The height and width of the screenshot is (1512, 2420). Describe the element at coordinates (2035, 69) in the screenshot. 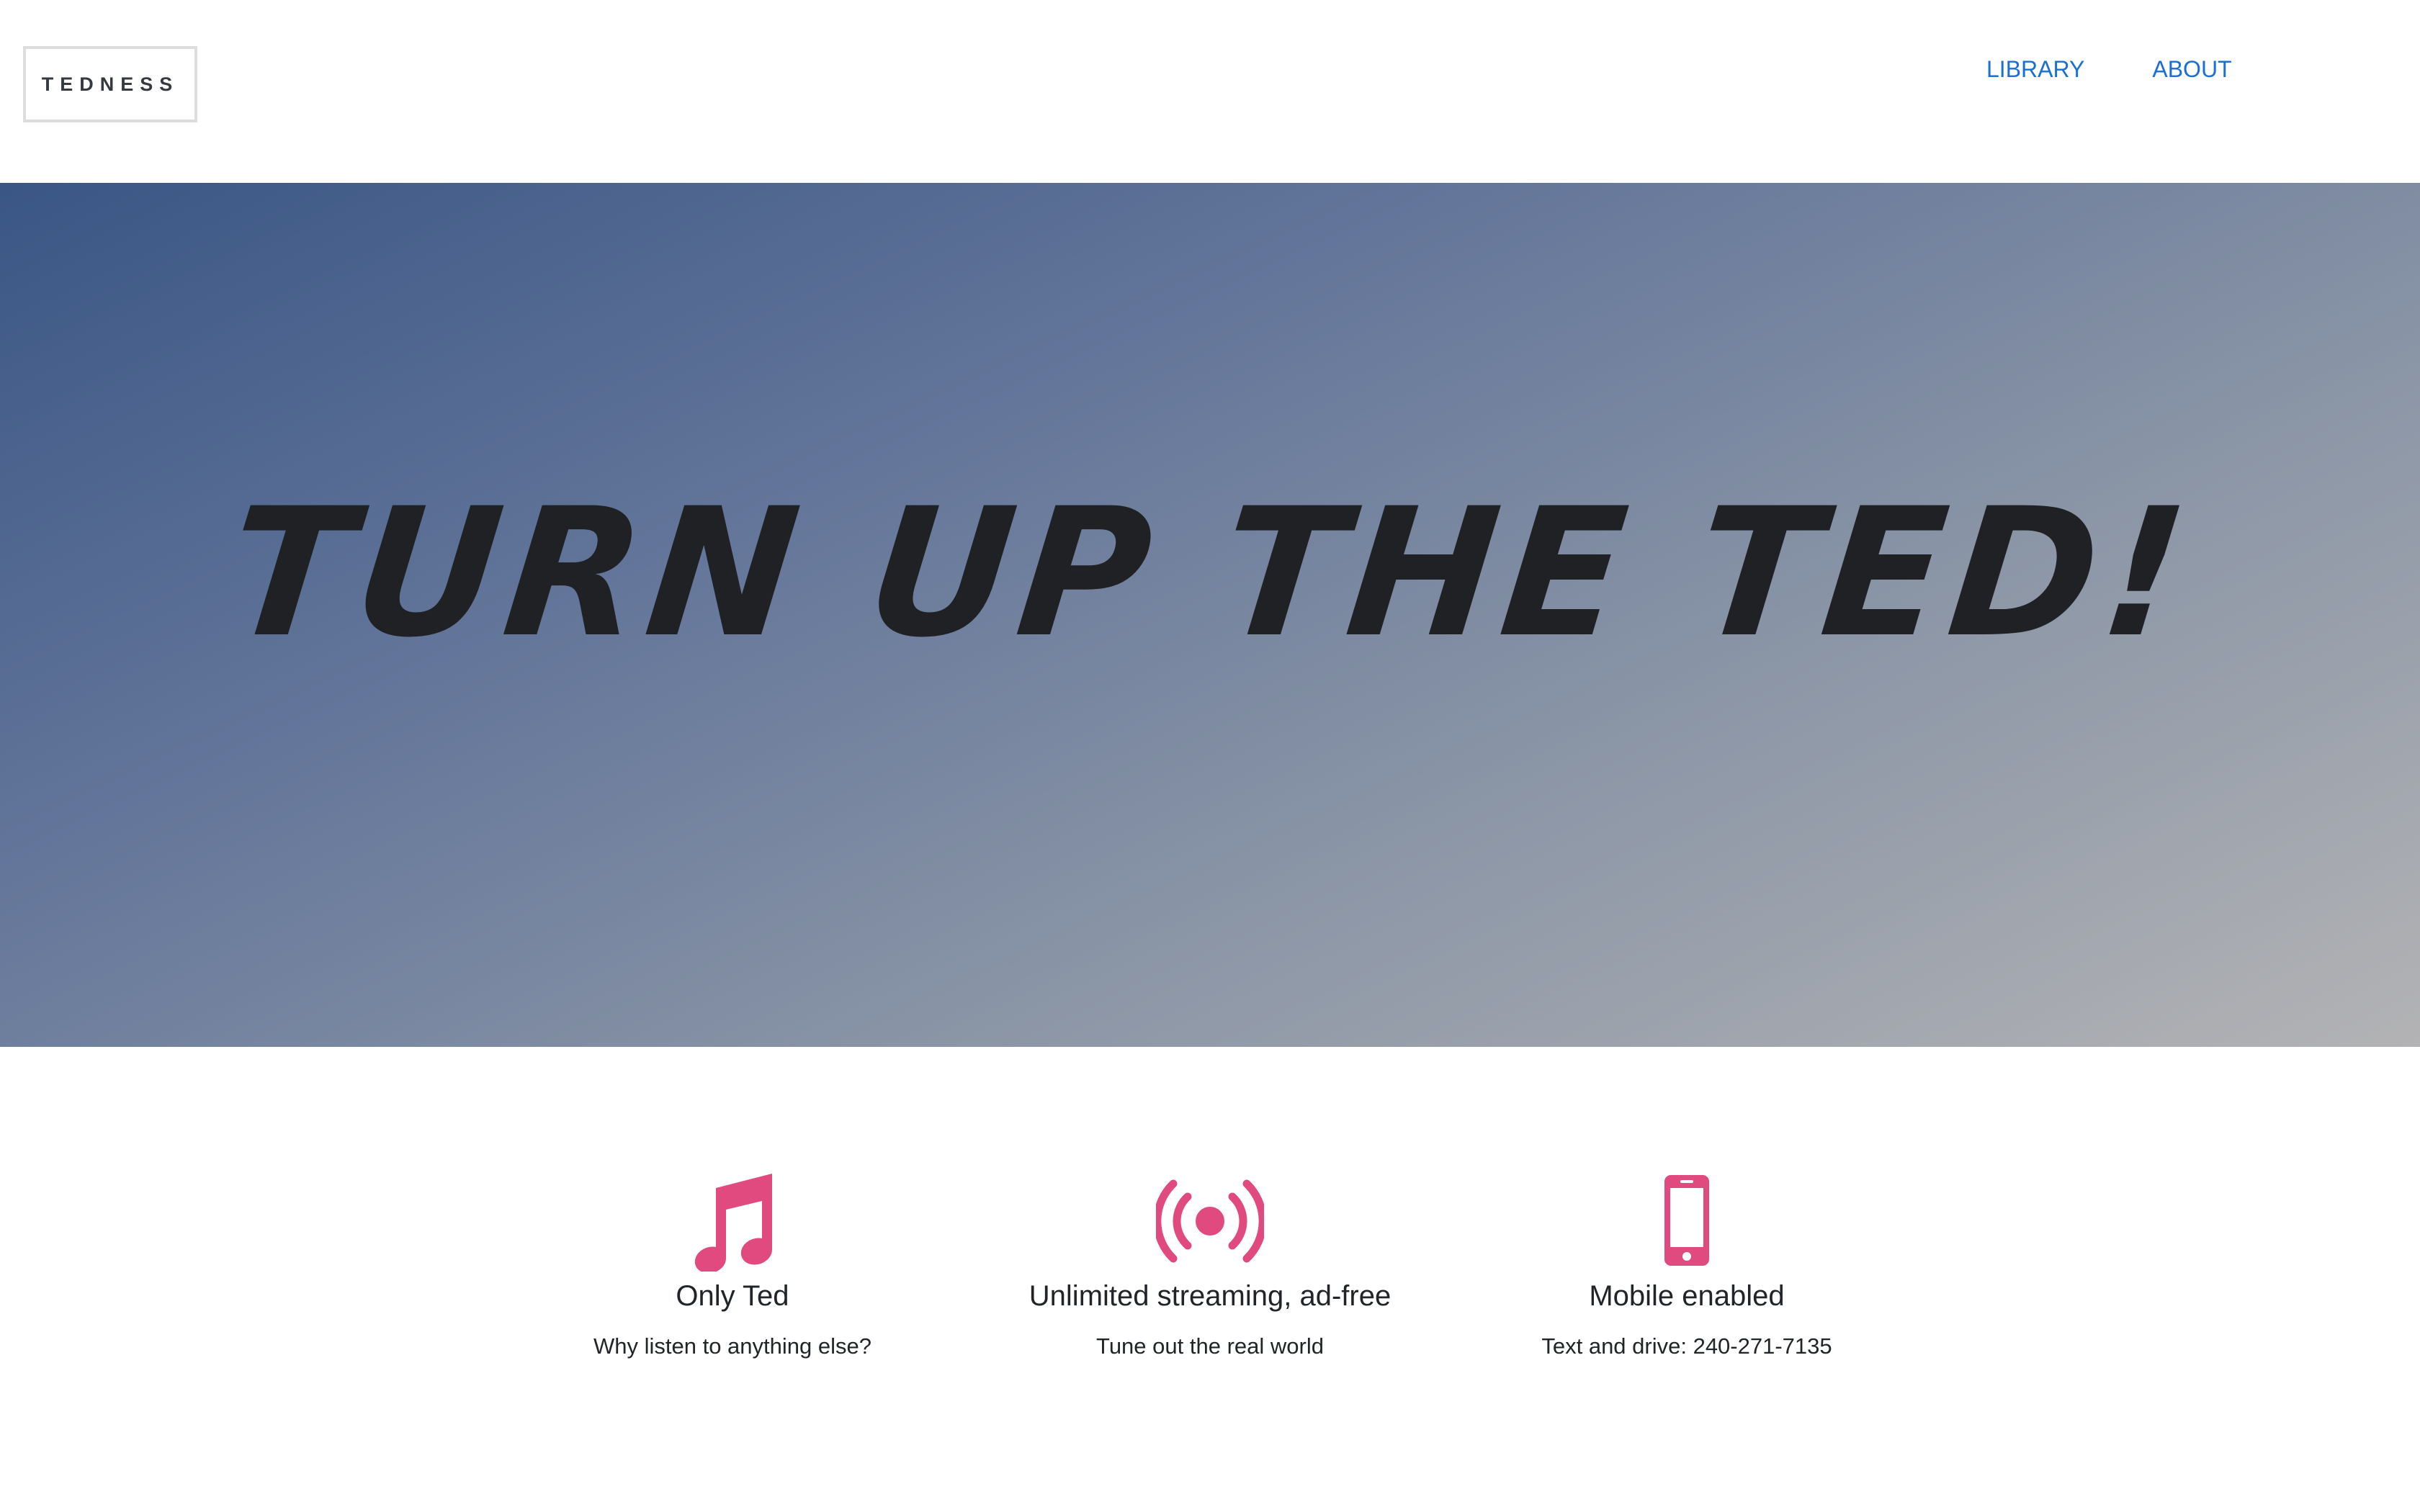

I see `nav-link-library: LIBRARY` at that location.